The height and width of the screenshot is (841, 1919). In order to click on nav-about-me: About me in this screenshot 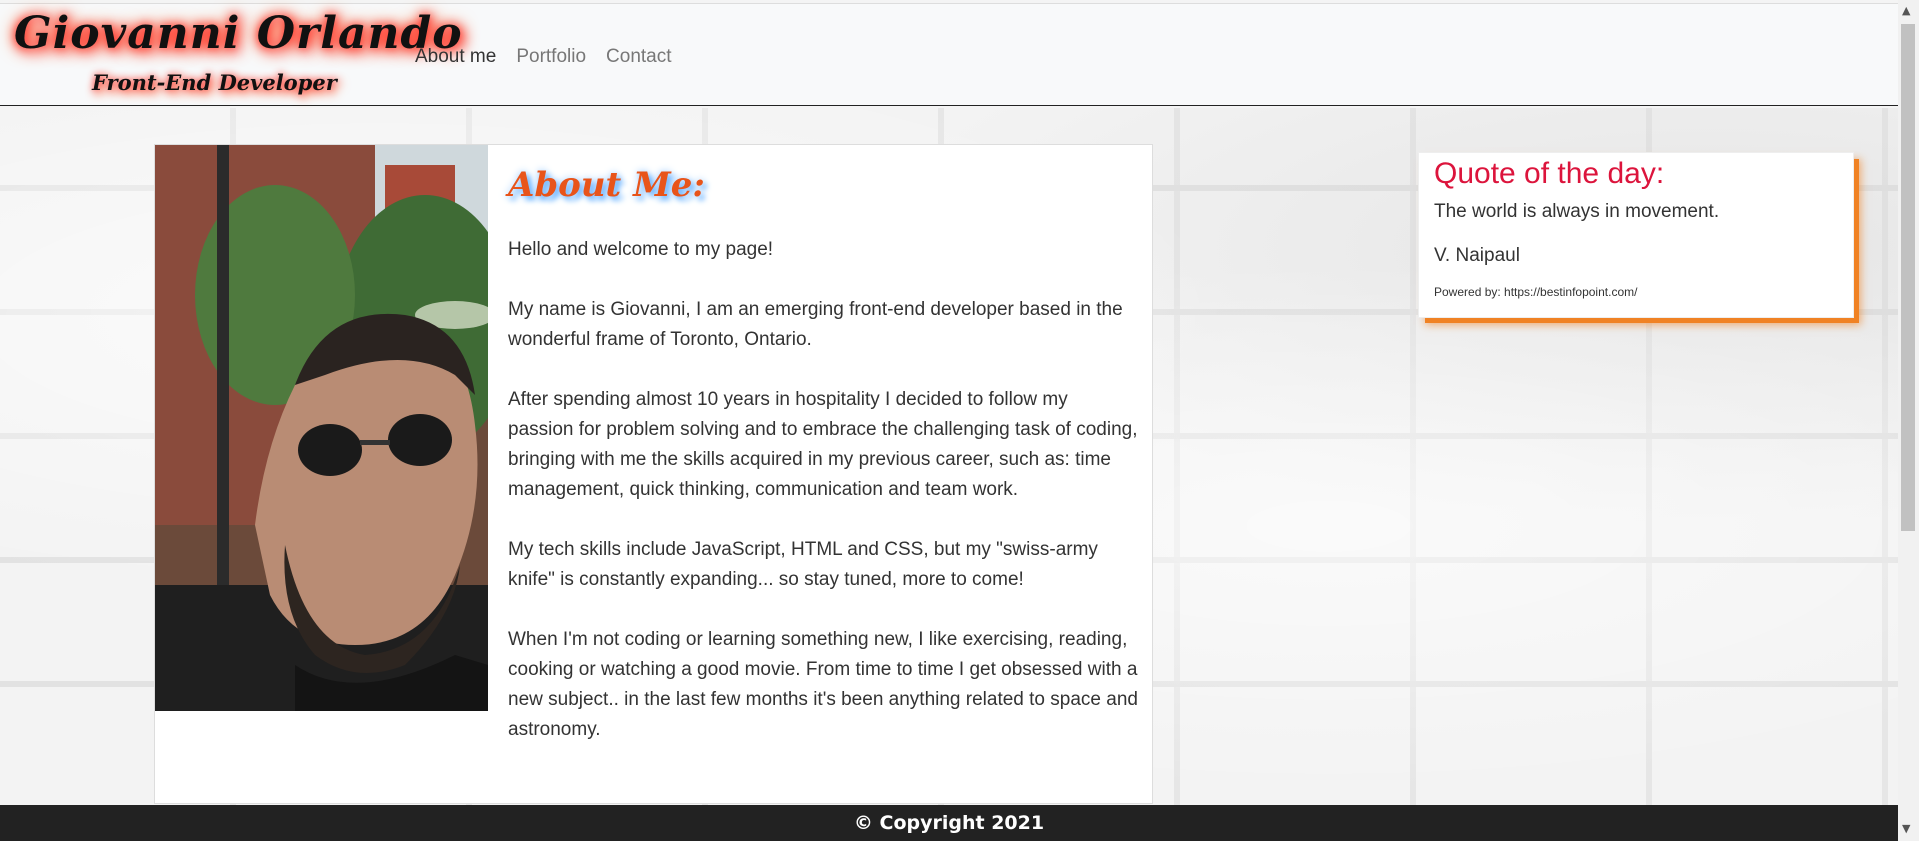, I will do `click(455, 57)`.